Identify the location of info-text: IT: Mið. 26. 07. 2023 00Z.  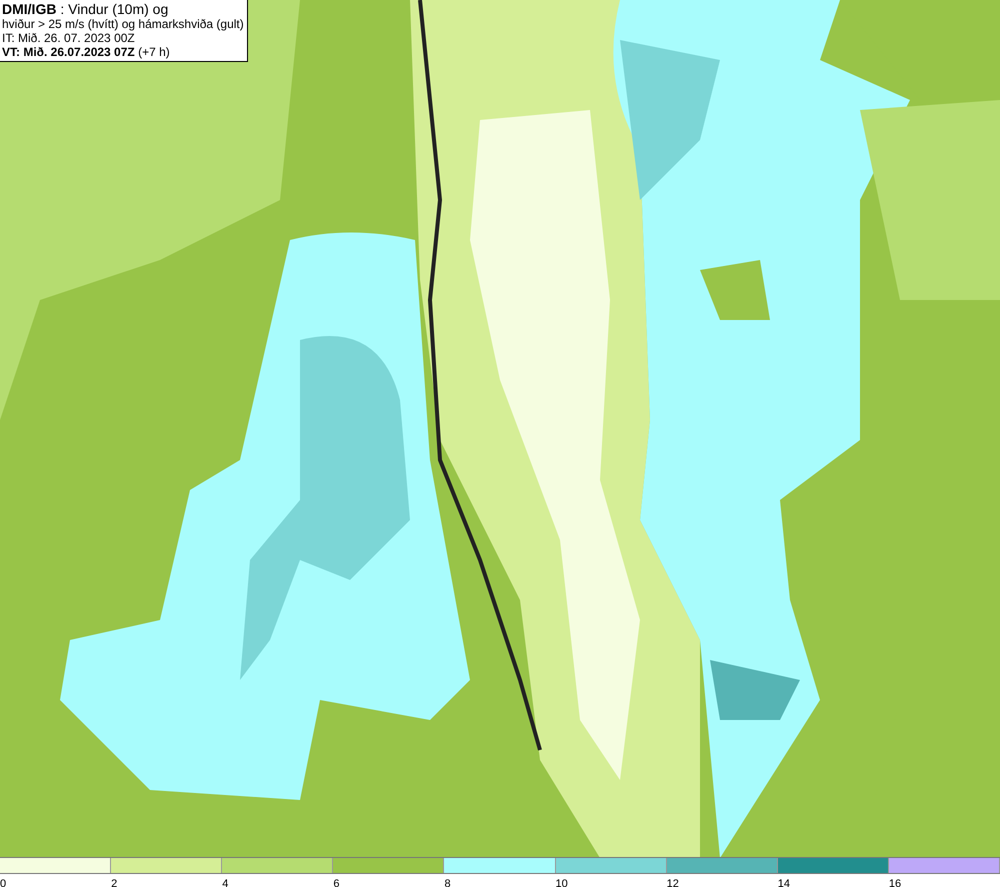
(69, 38).